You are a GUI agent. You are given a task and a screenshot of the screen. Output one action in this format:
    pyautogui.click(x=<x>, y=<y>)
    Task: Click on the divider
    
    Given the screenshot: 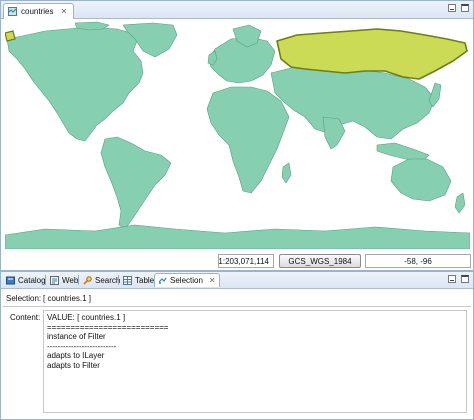 What is the action you would take?
    pyautogui.click(x=237, y=306)
    